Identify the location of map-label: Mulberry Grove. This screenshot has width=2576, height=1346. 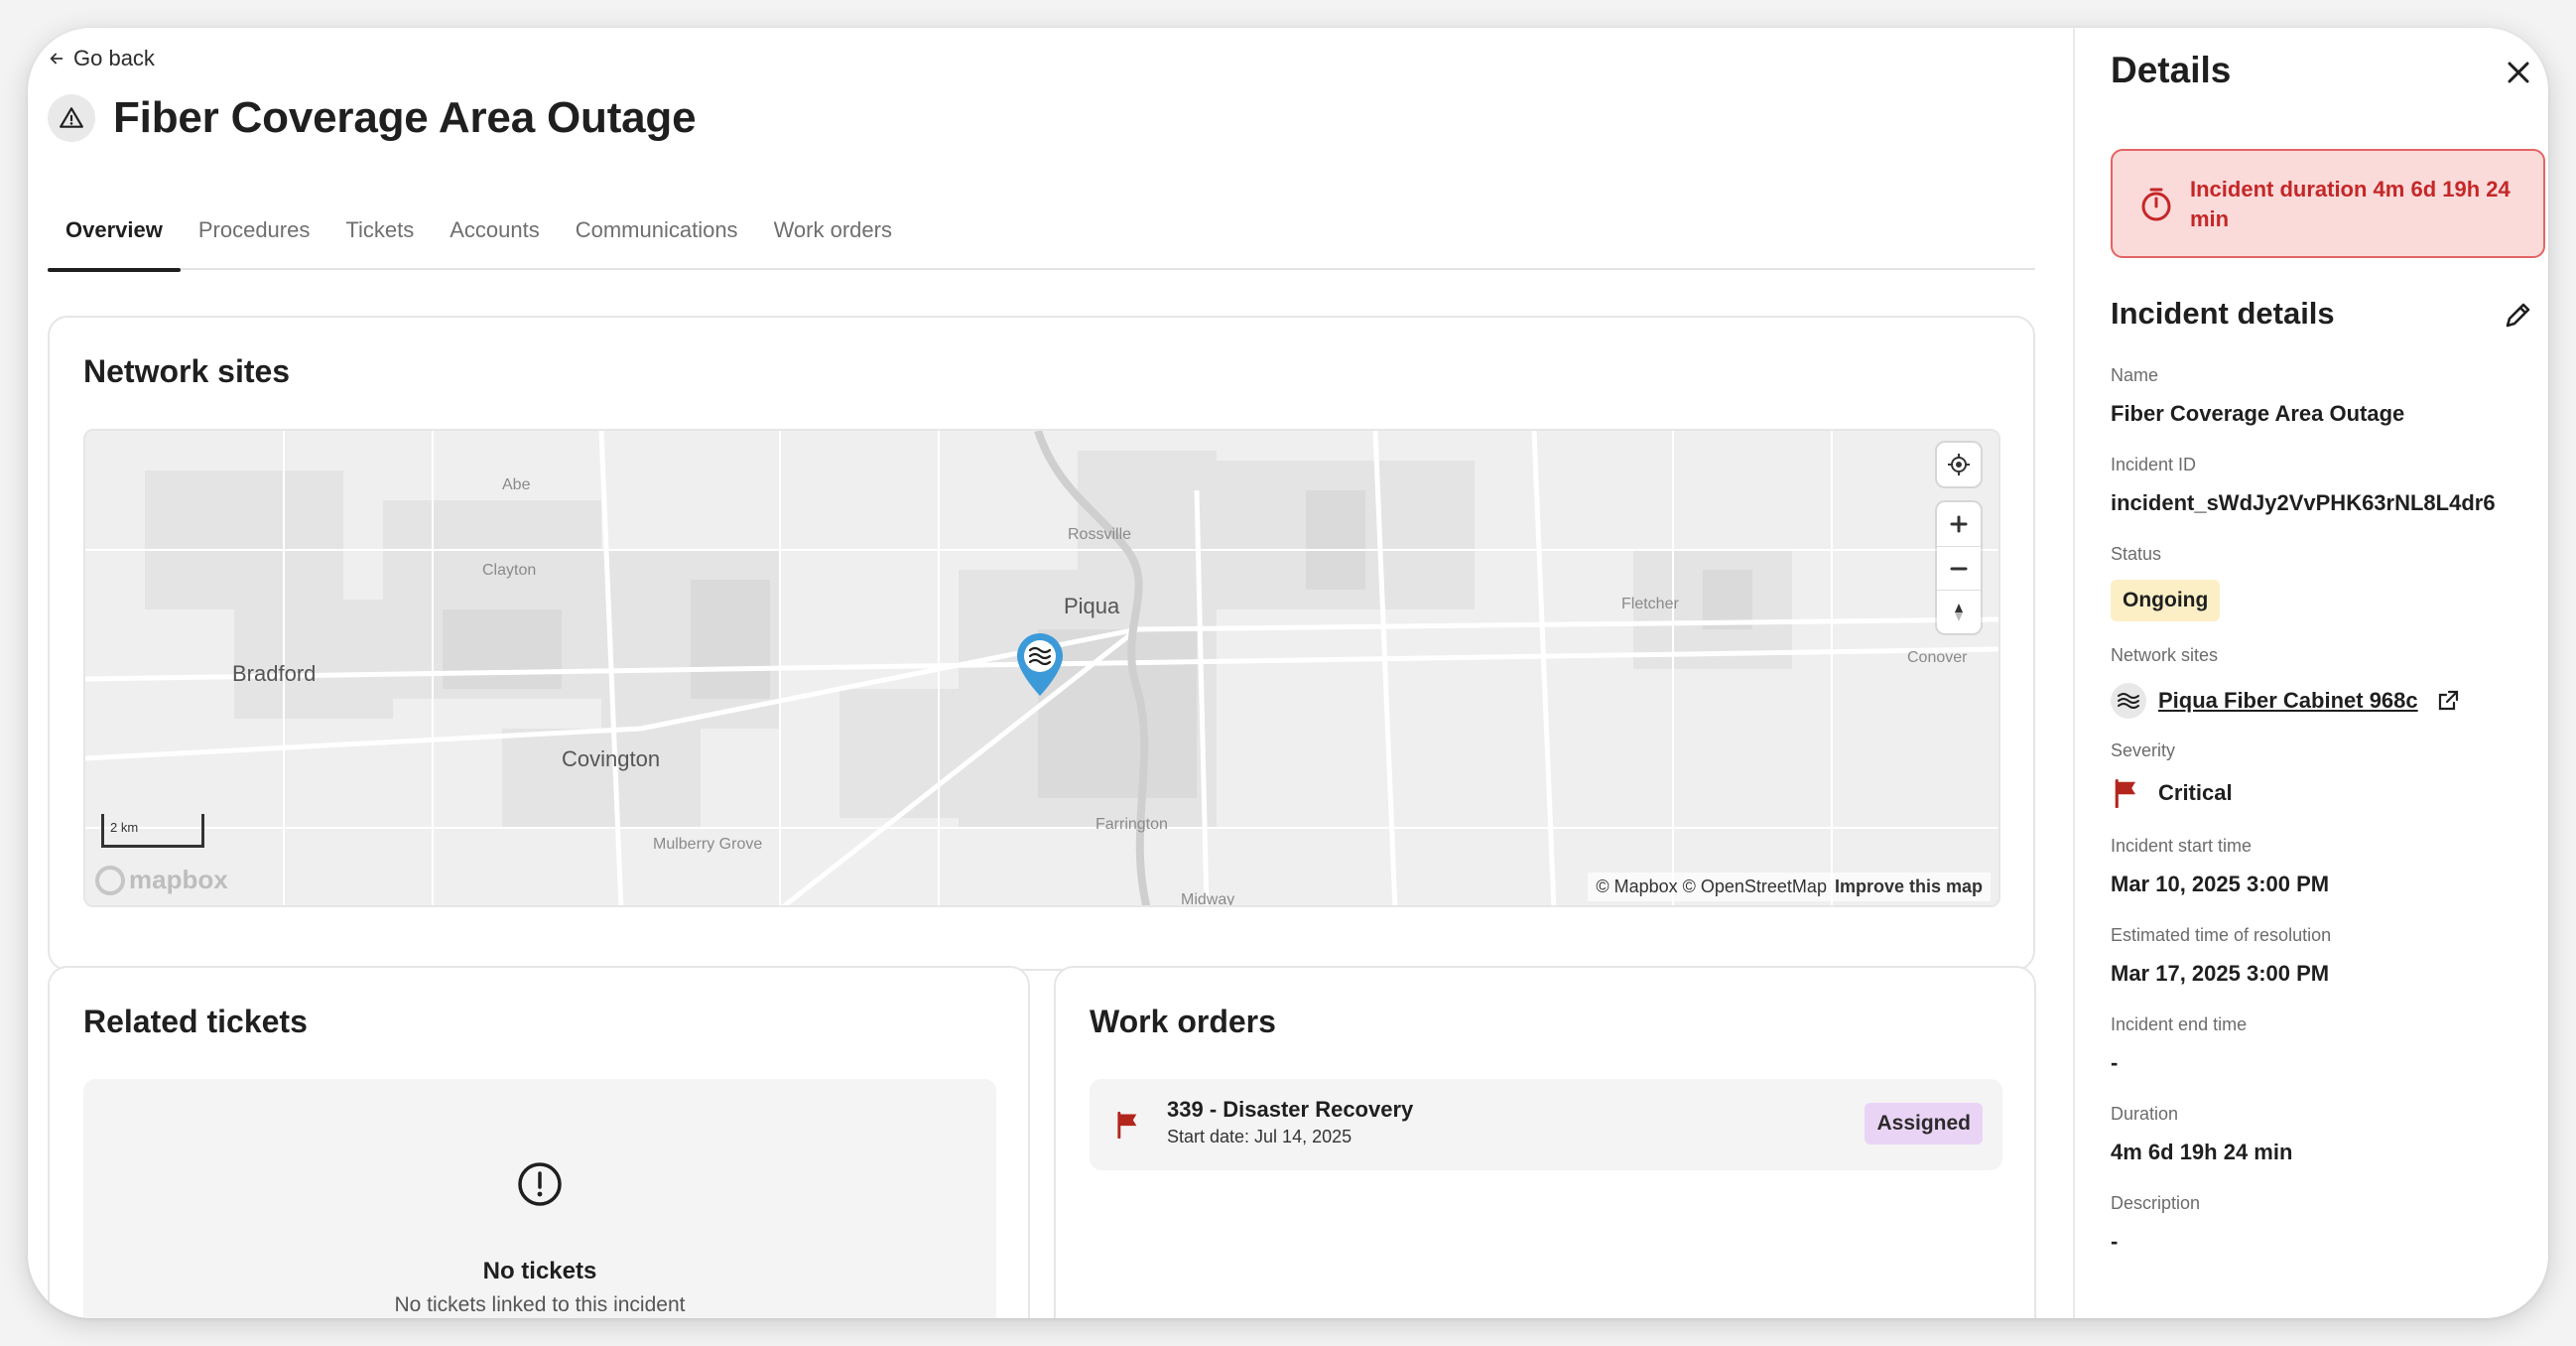
(708, 844).